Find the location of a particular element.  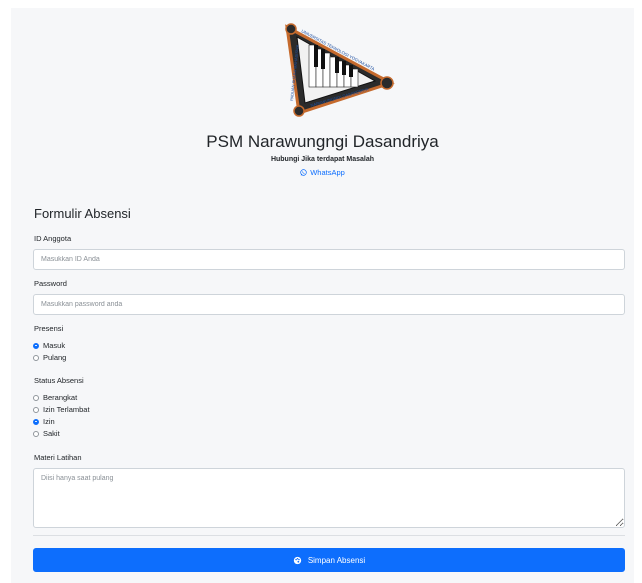

radio-sakit is located at coordinates (36, 433).